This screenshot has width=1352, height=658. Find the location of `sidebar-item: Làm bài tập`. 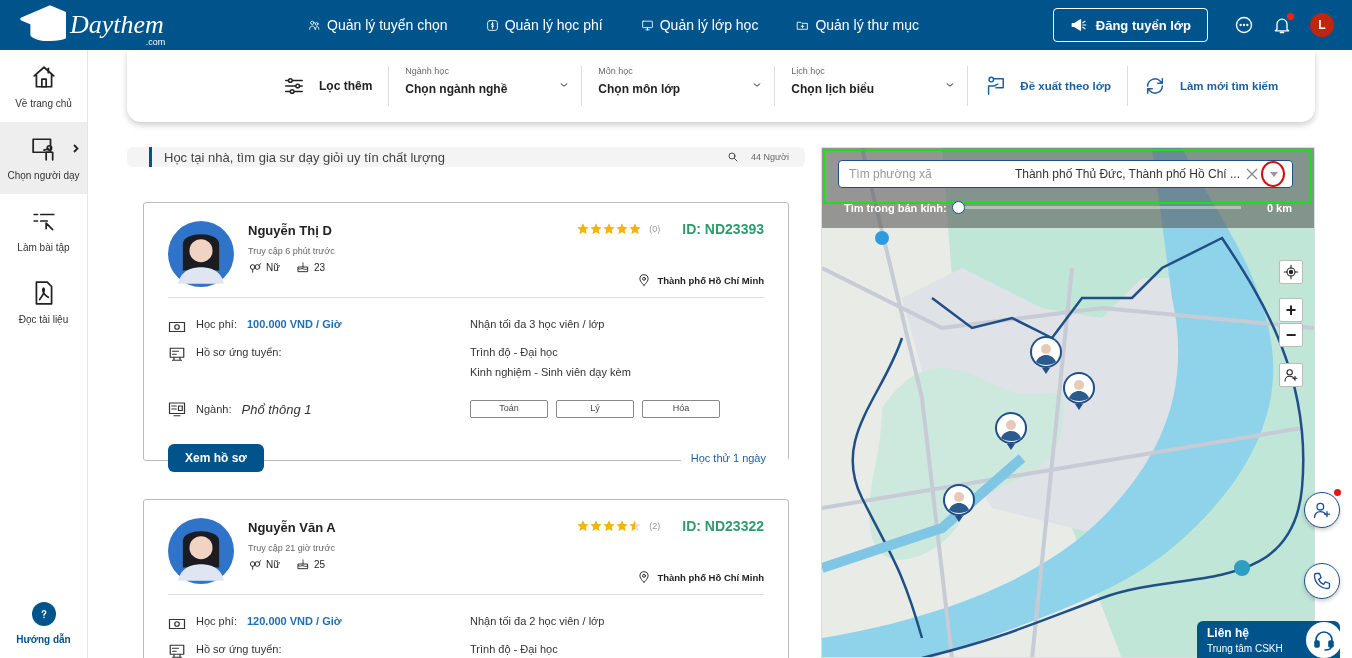

sidebar-item: Làm bài tập is located at coordinates (43, 230).